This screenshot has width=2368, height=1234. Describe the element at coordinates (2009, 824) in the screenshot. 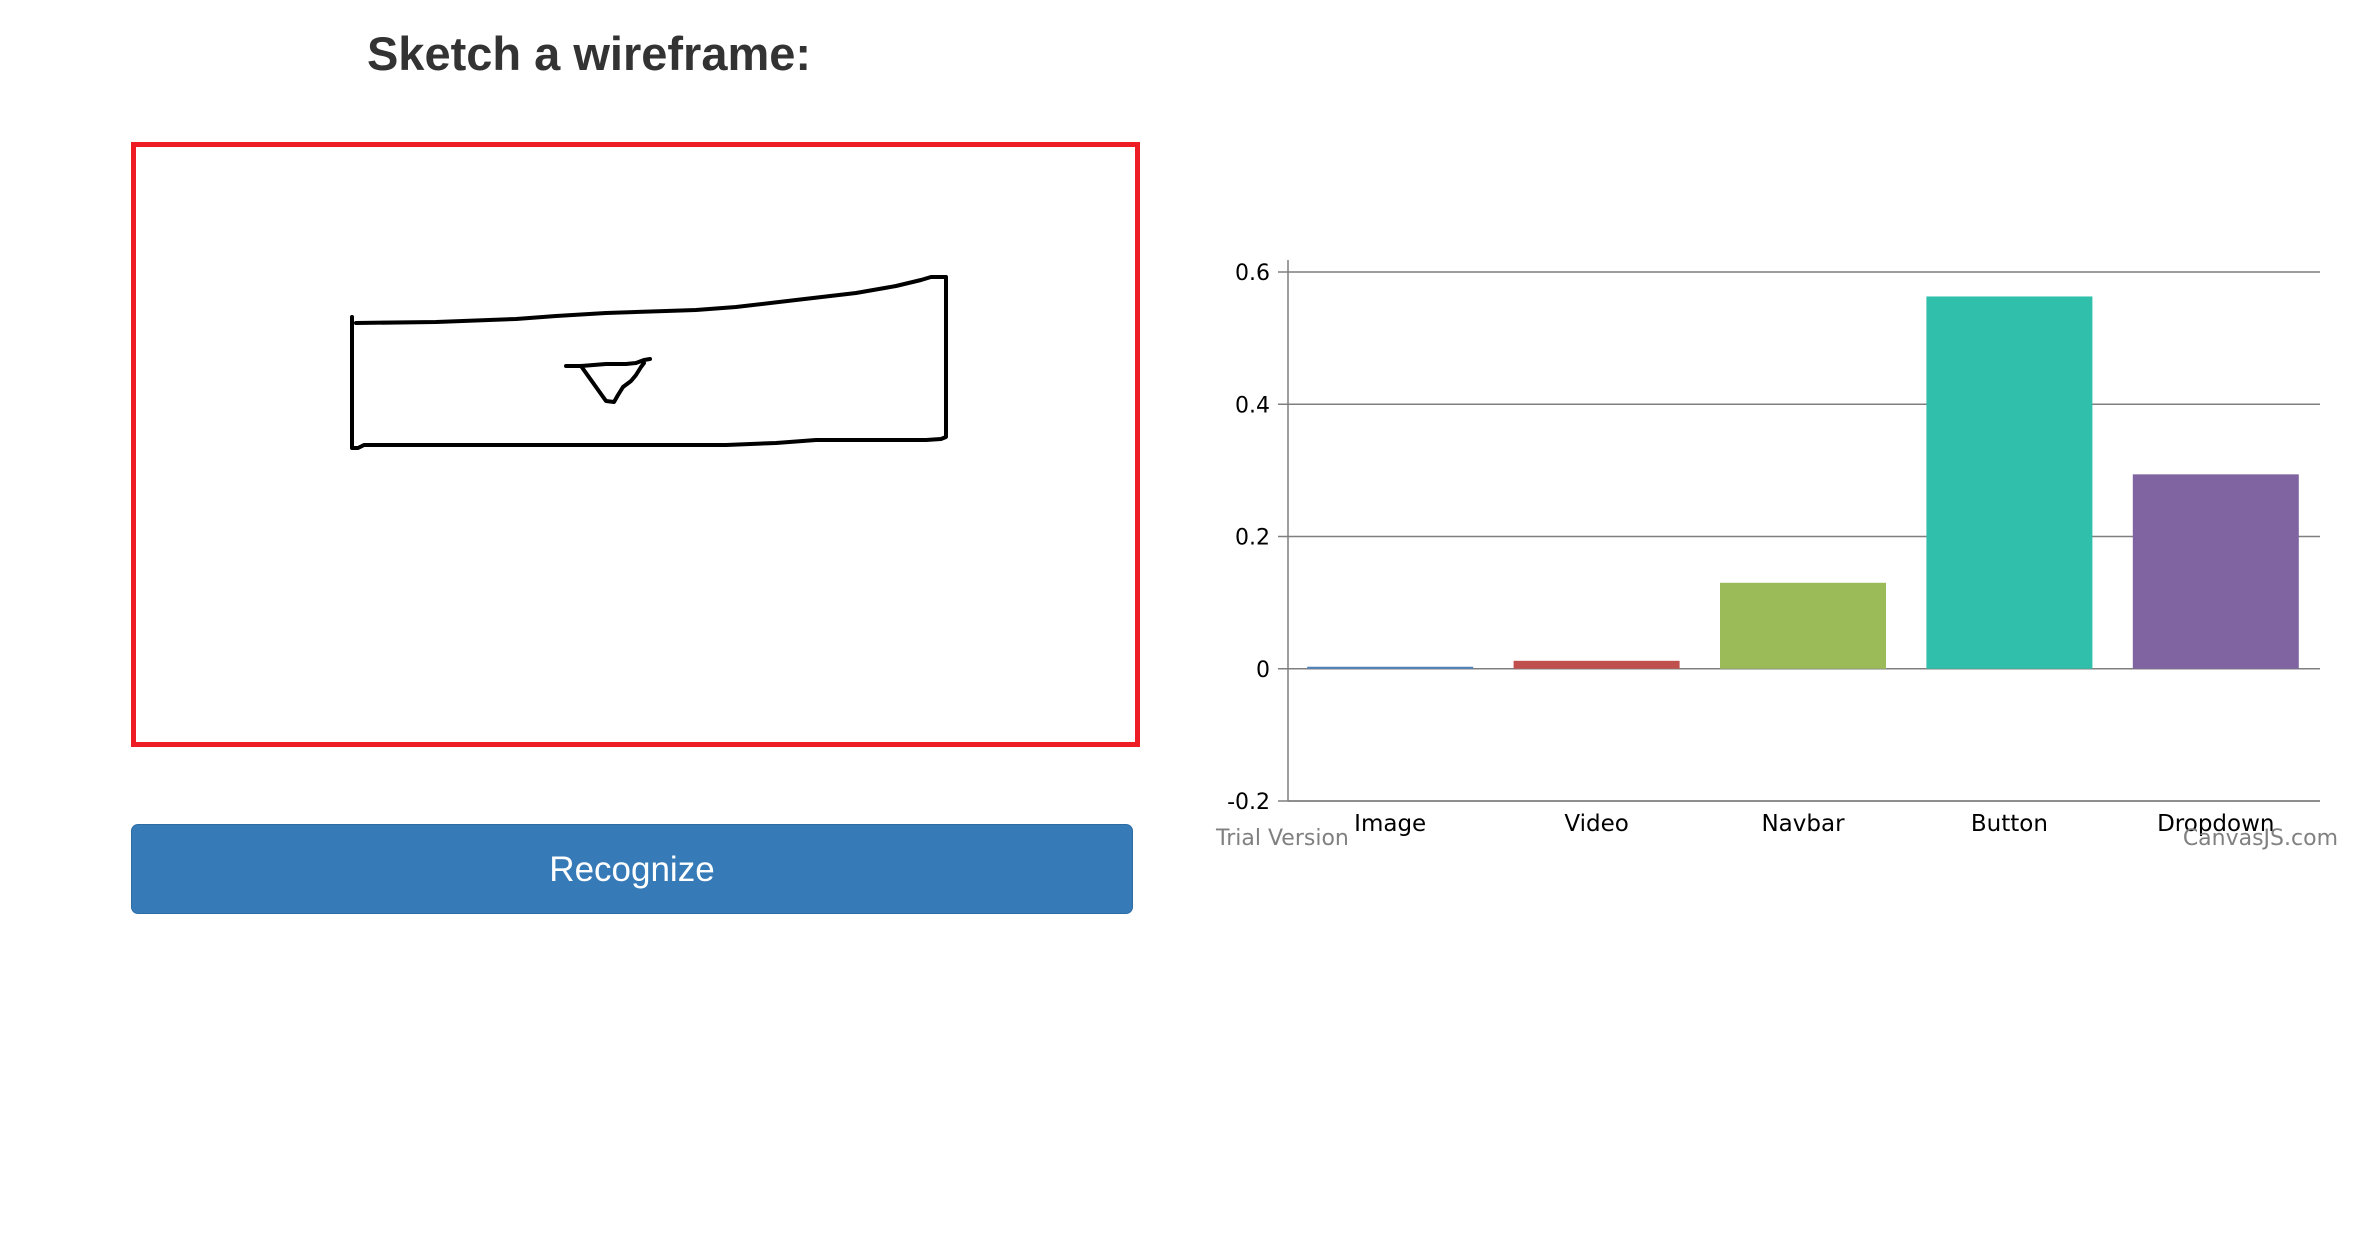

I see `x-tick-label: Button` at that location.